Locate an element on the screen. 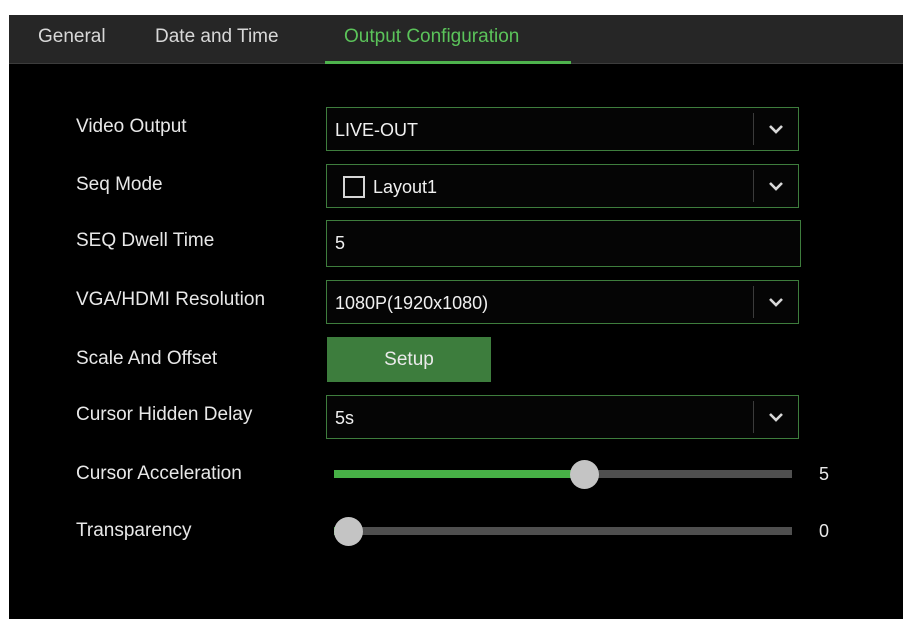  video-output-value: LIVE-OUT is located at coordinates (377, 130).